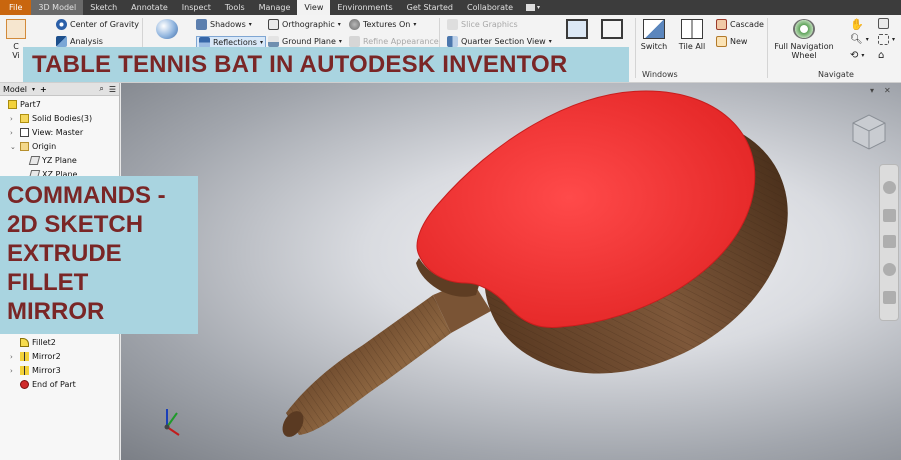 This screenshot has width=901, height=460. I want to click on orbit-icon, so click(889, 269).